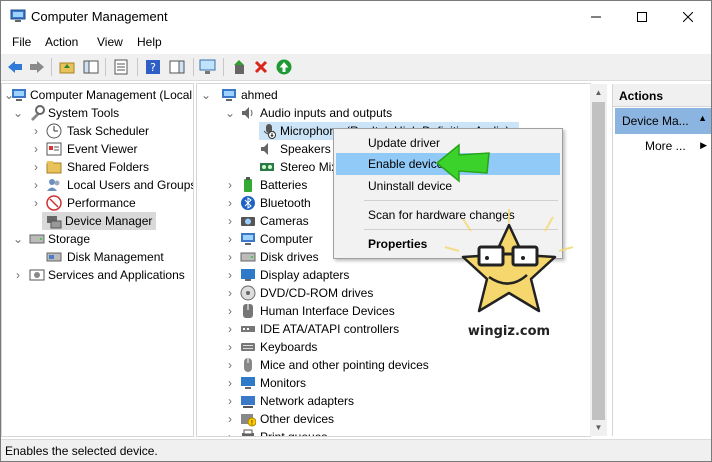 This screenshot has width=712, height=462. Describe the element at coordinates (98, 275) in the screenshot. I see `tree-item-services-applications: › Services and Applications` at that location.